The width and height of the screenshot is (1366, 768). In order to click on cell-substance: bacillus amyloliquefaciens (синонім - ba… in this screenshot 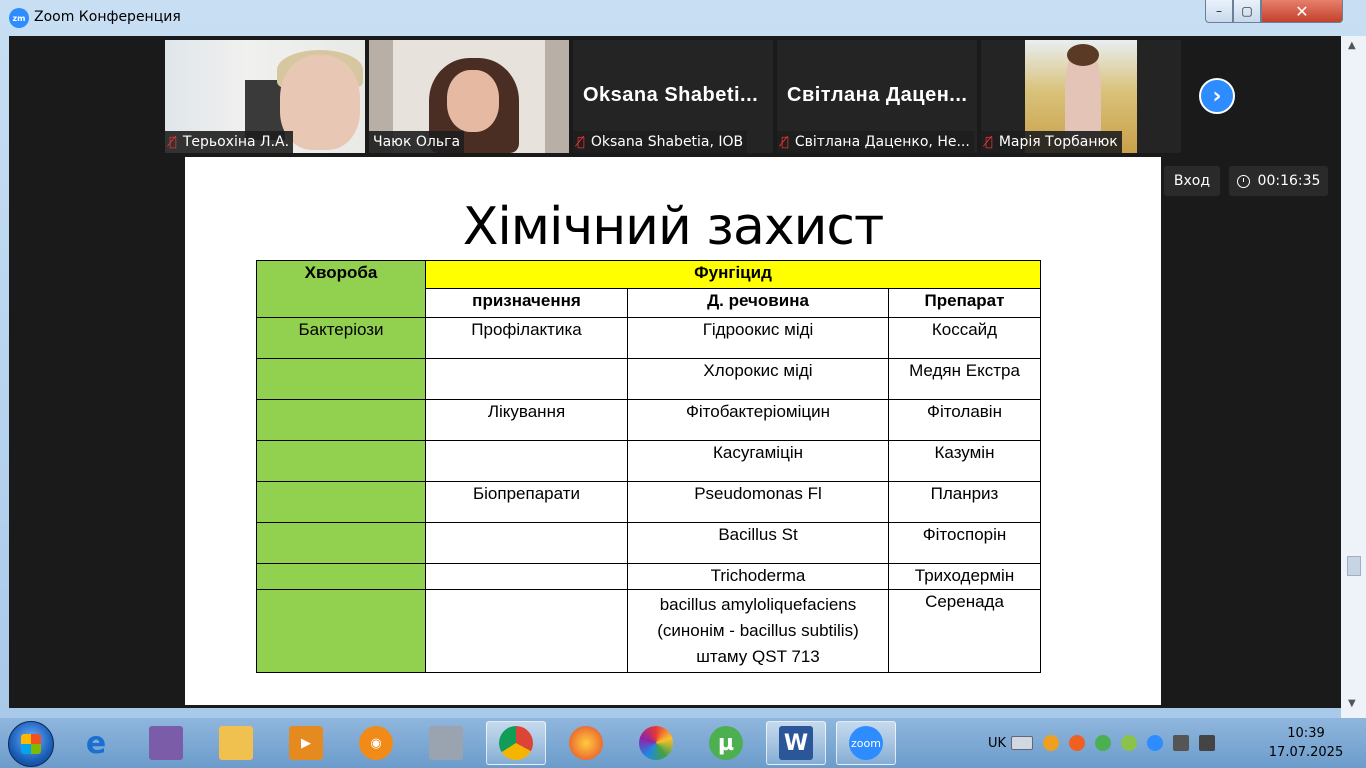, I will do `click(758, 631)`.